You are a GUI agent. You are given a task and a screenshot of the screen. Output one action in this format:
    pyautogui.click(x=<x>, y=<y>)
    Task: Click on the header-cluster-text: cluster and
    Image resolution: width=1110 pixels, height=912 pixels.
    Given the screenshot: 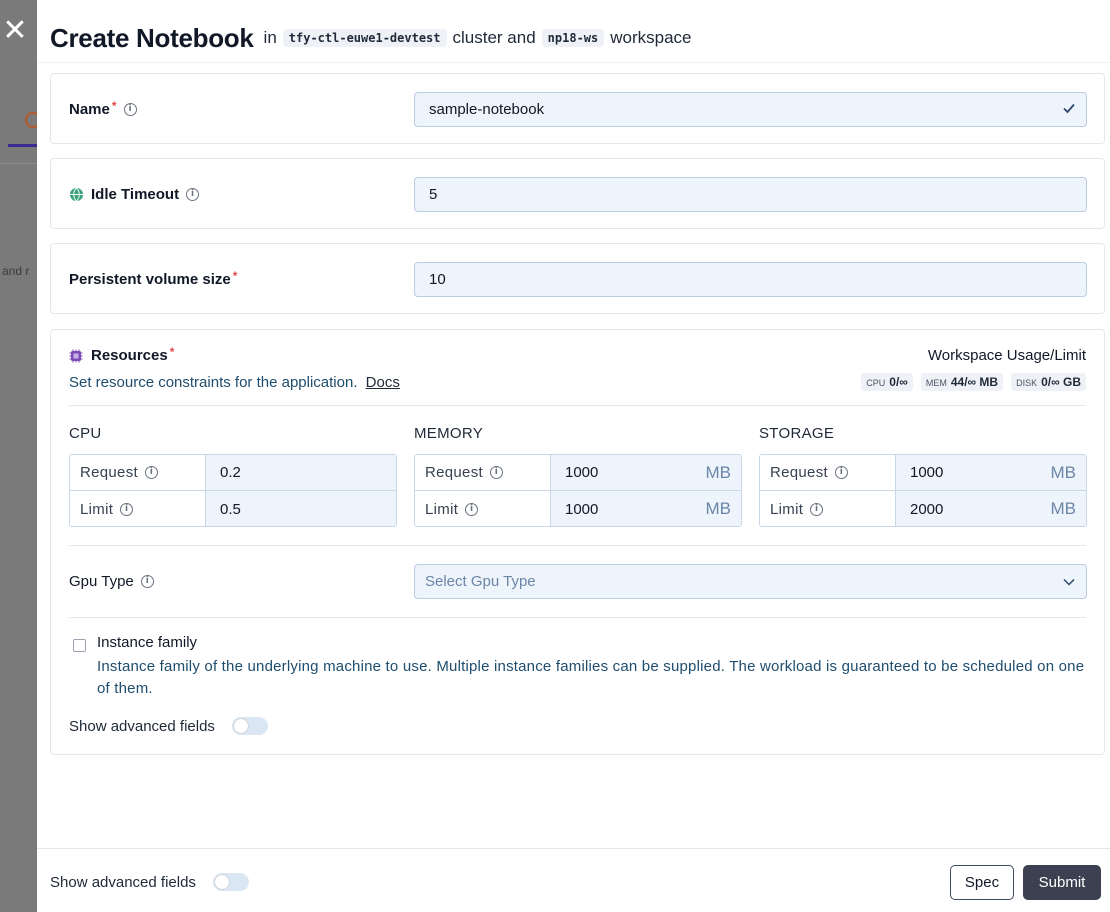 What is the action you would take?
    pyautogui.click(x=494, y=37)
    